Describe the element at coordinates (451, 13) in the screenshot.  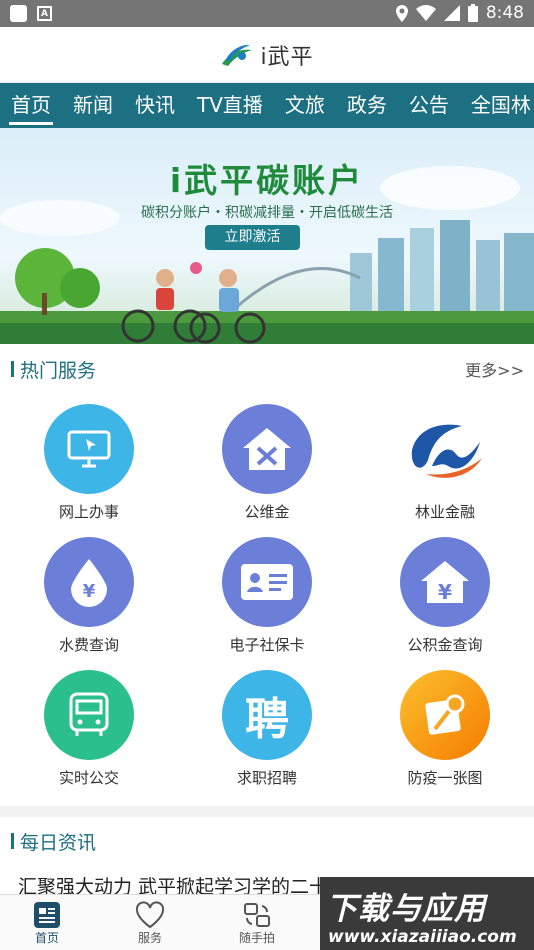
I see `signal-icon` at that location.